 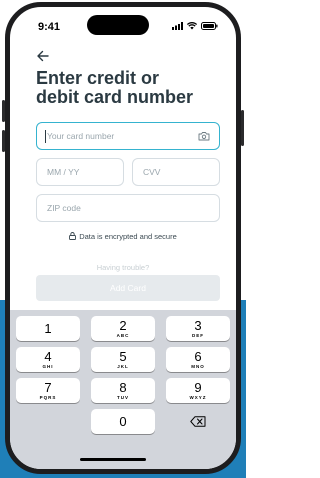 What do you see at coordinates (49, 27) in the screenshot?
I see `status-time: 9:41` at bounding box center [49, 27].